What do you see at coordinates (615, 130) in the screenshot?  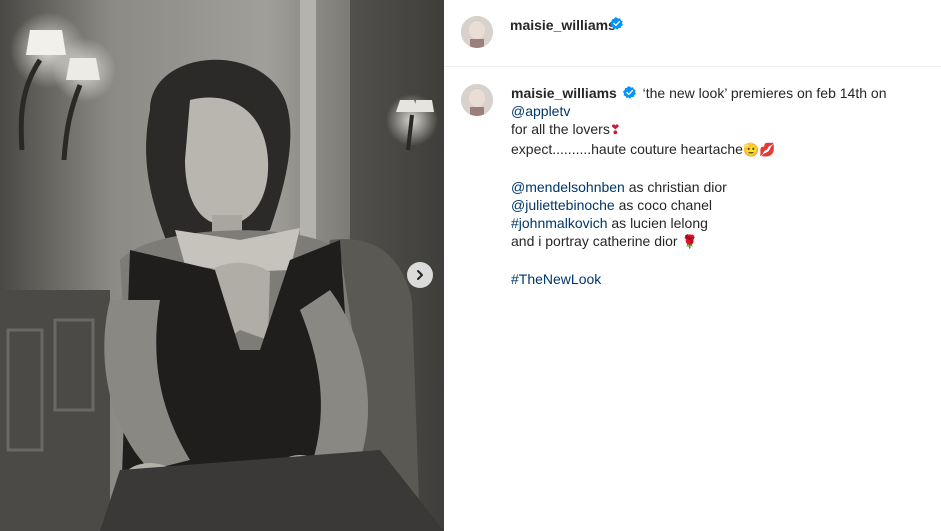 I see `heart-emoji-icon: ❣` at bounding box center [615, 130].